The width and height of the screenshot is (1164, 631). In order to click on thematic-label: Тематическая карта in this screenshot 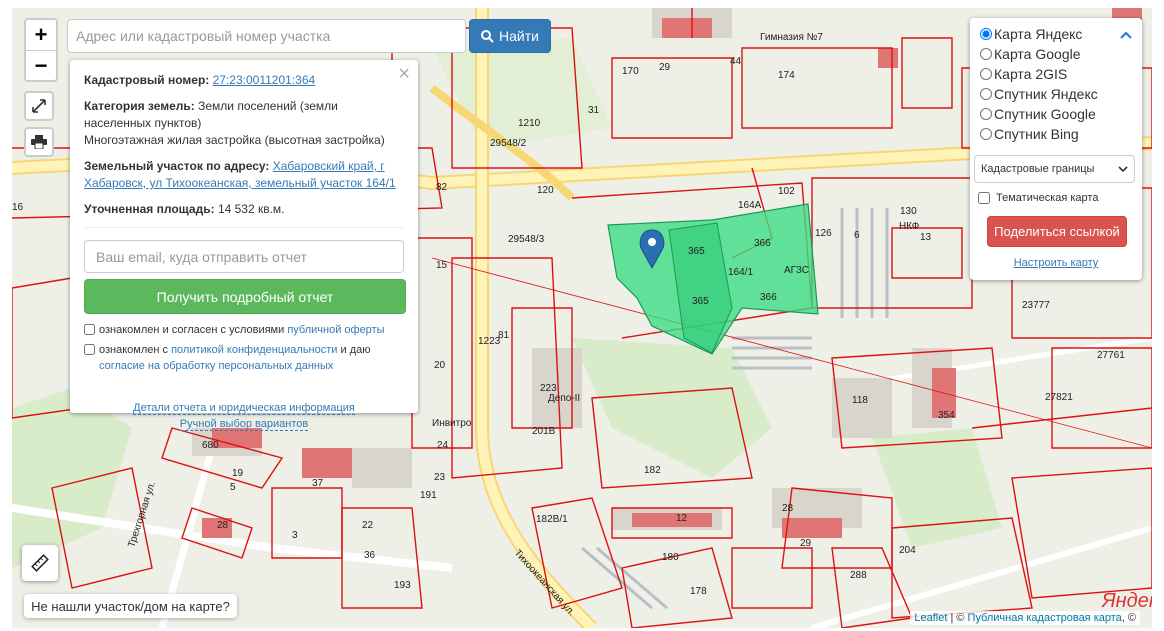, I will do `click(1047, 198)`.